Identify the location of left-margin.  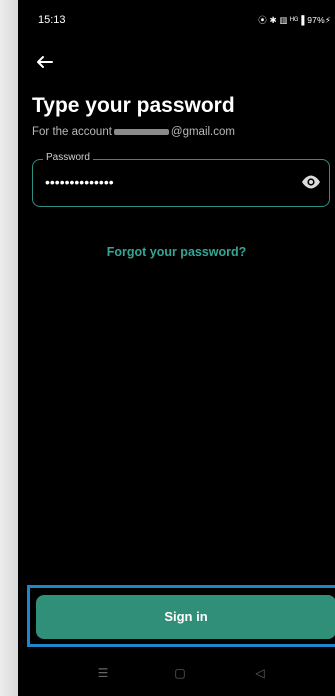
(9, 348).